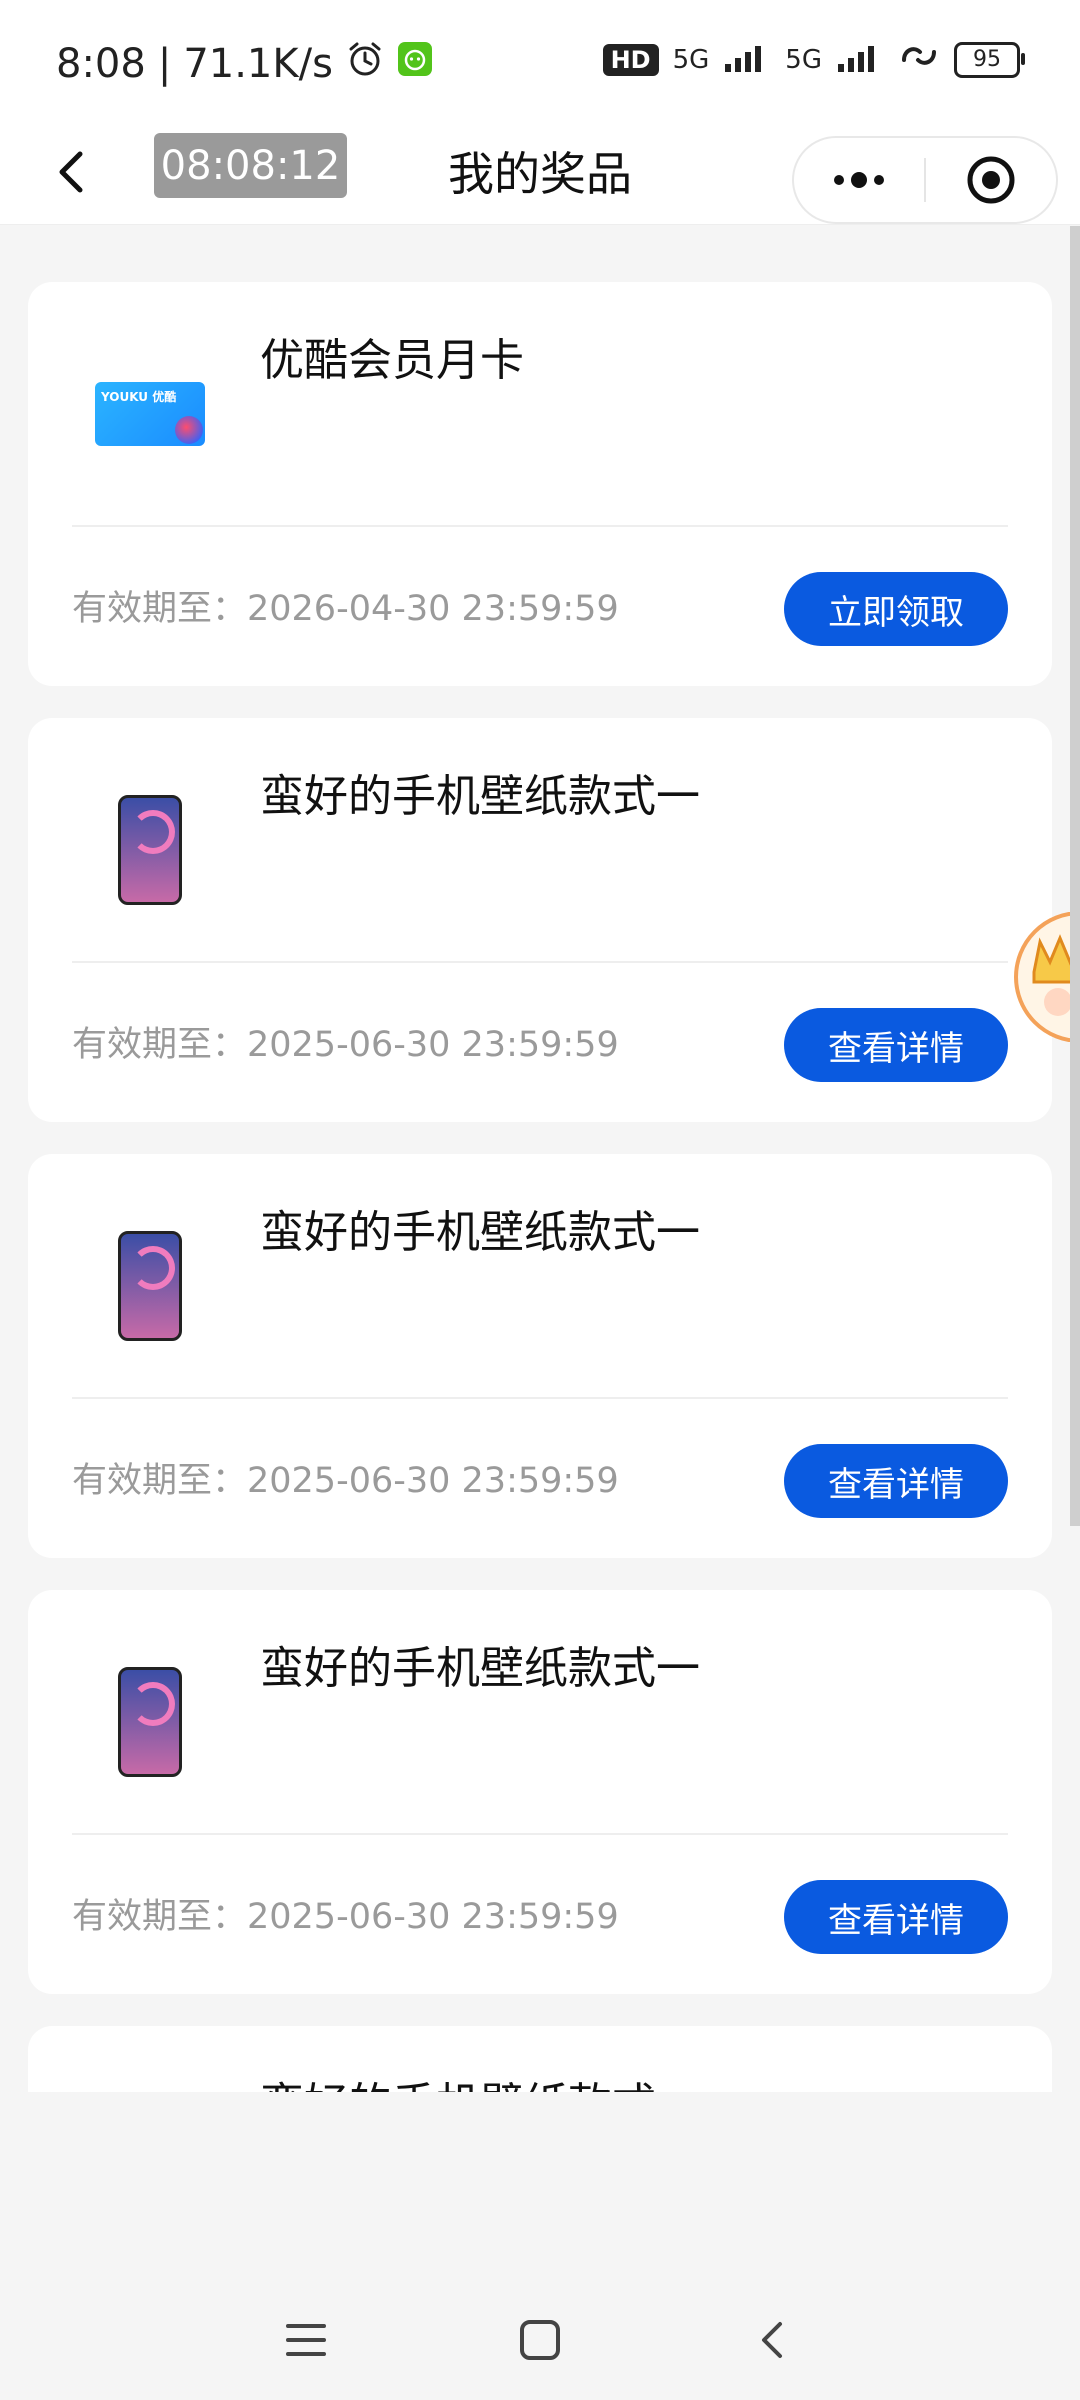  I want to click on close-button, so click(991, 180).